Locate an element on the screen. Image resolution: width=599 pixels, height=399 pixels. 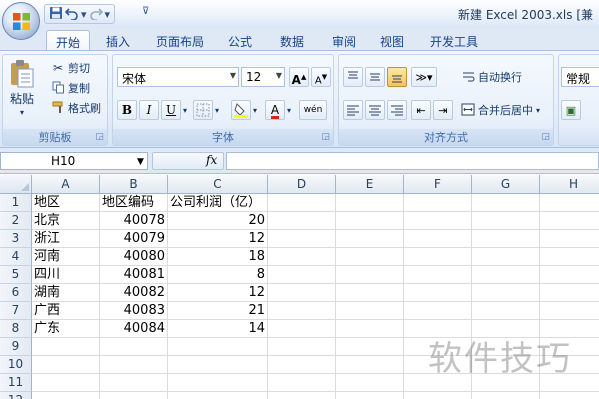
cell-a3: 浙江 is located at coordinates (66, 239).